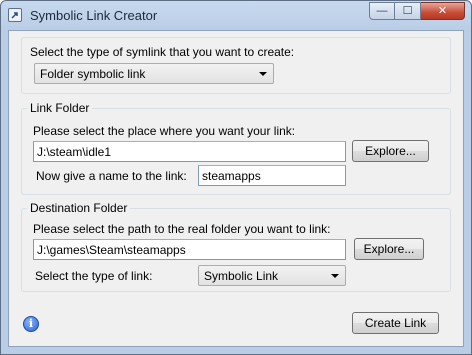 The height and width of the screenshot is (355, 472). I want to click on symlink-type-value: Folder symbolic link, so click(93, 74).